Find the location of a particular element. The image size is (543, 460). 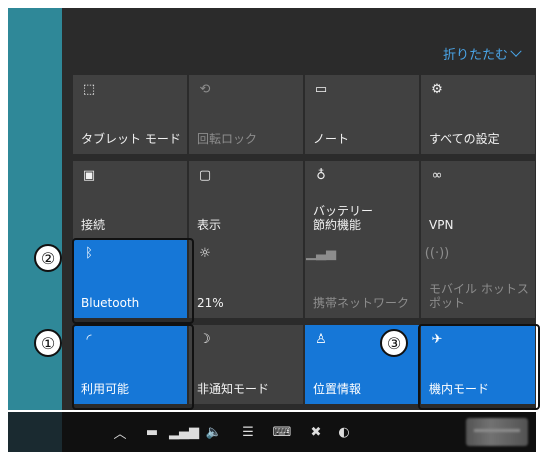

tile-label: すべての設定 is located at coordinates (464, 139).